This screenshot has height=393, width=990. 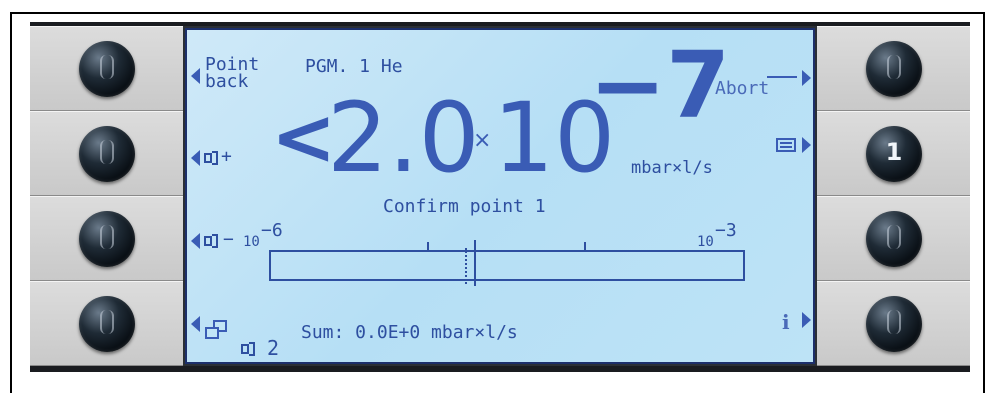 What do you see at coordinates (984, 202) in the screenshot?
I see `frame-line-right` at bounding box center [984, 202].